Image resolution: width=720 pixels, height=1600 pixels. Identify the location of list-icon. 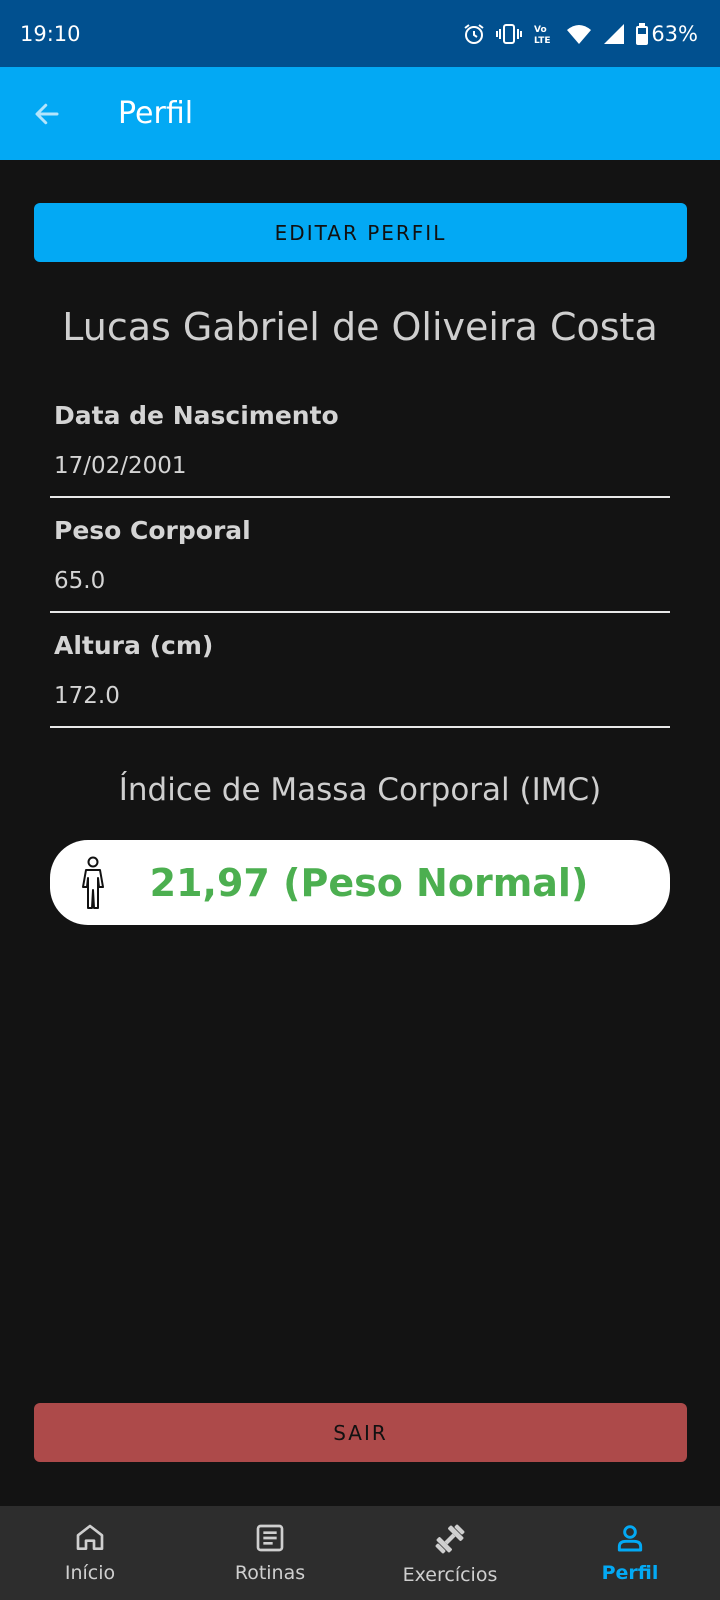
(270, 1538).